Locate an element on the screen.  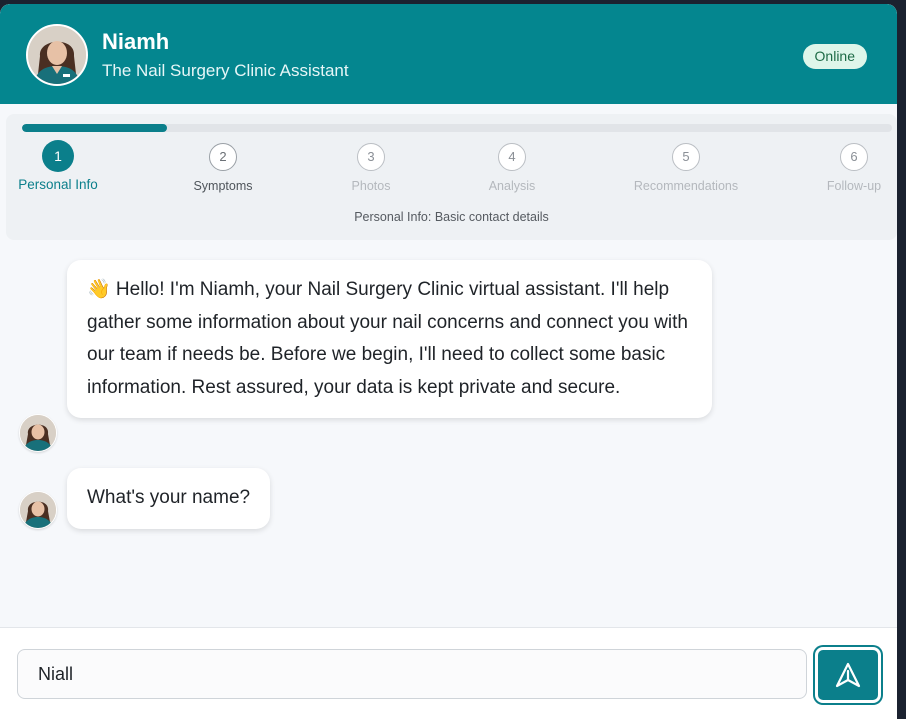
step-number: 3 is located at coordinates (371, 157).